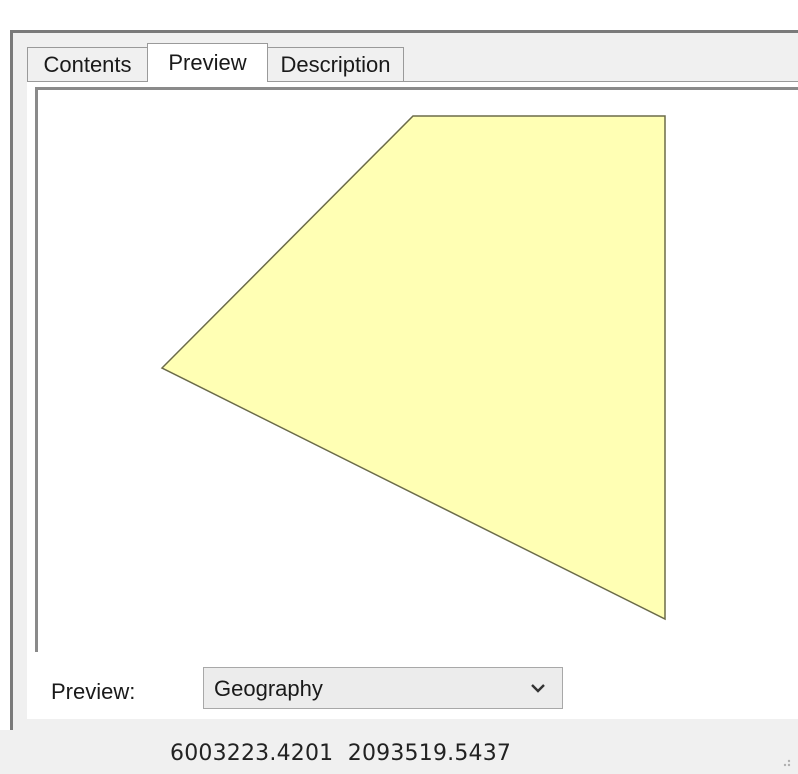 This screenshot has width=798, height=774. I want to click on tab-contents-label: Contents, so click(87, 64).